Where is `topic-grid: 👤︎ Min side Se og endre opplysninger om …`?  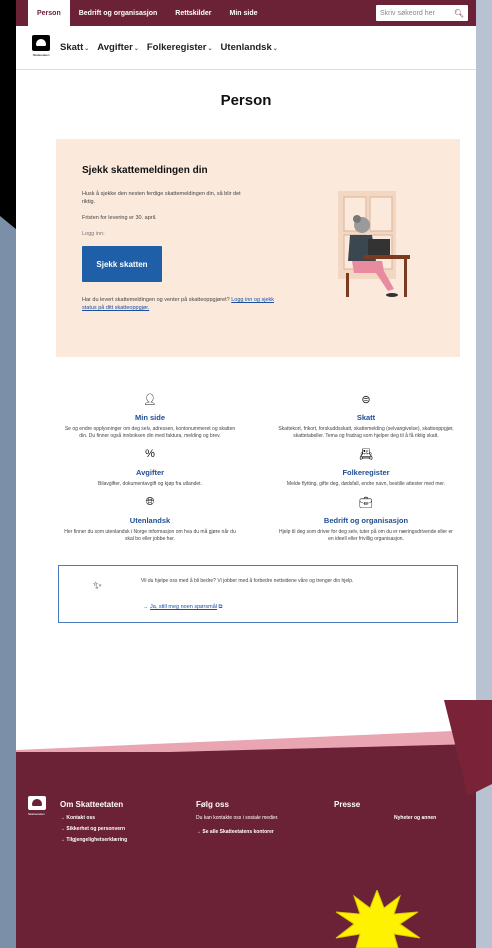
topic-grid: 👤︎ Min side Se og endre opplysninger om … is located at coordinates (258, 464).